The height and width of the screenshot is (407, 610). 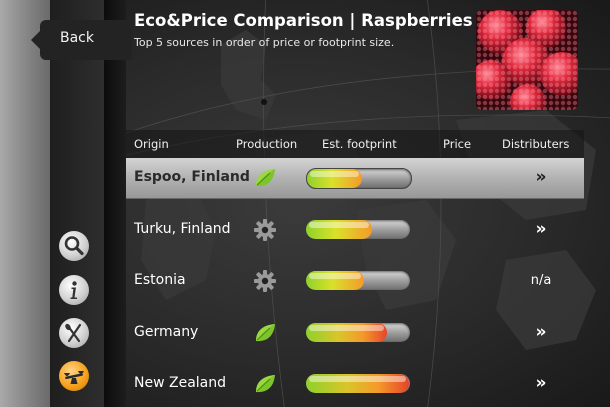 I want to click on cutlery-icon, so click(x=74, y=333).